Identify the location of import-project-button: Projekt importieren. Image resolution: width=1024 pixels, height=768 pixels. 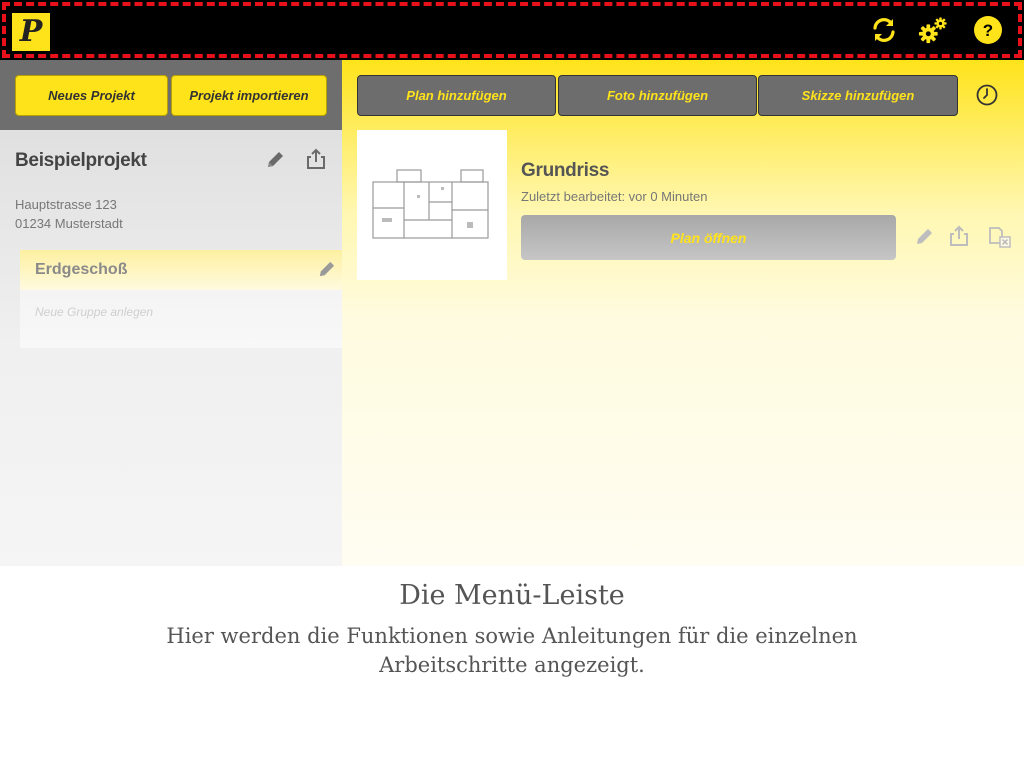
(249, 95).